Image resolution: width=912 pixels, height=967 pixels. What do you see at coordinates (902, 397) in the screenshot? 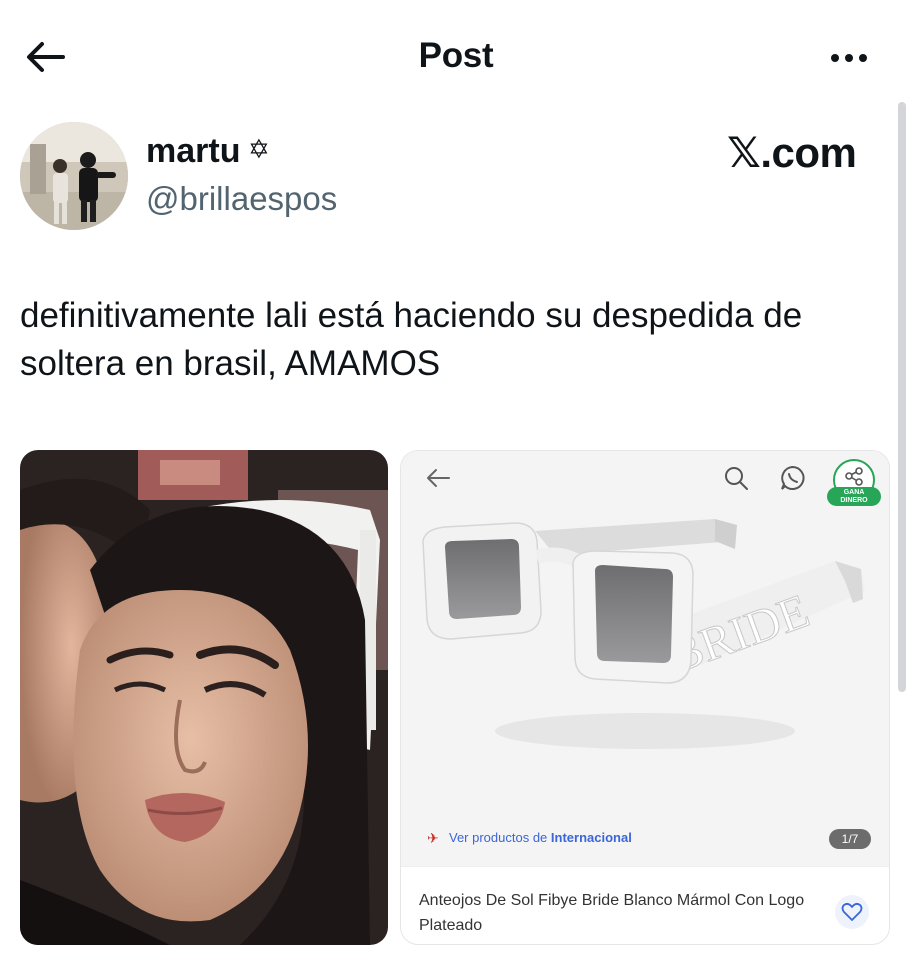
I see `scrollbar` at bounding box center [902, 397].